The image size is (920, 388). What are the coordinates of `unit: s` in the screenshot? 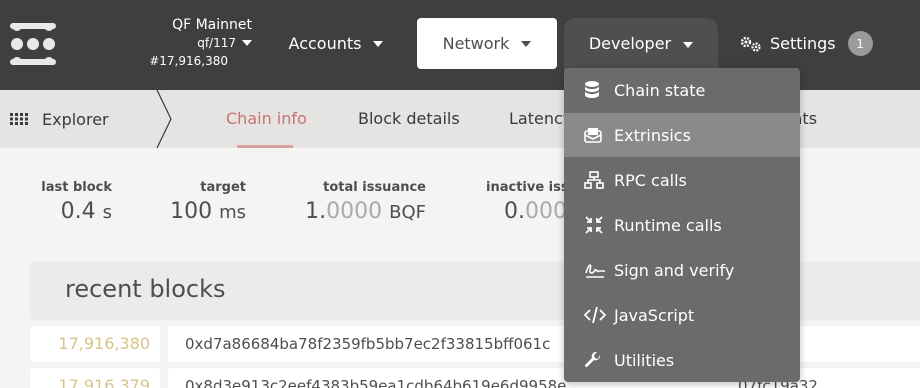 It's located at (107, 212).